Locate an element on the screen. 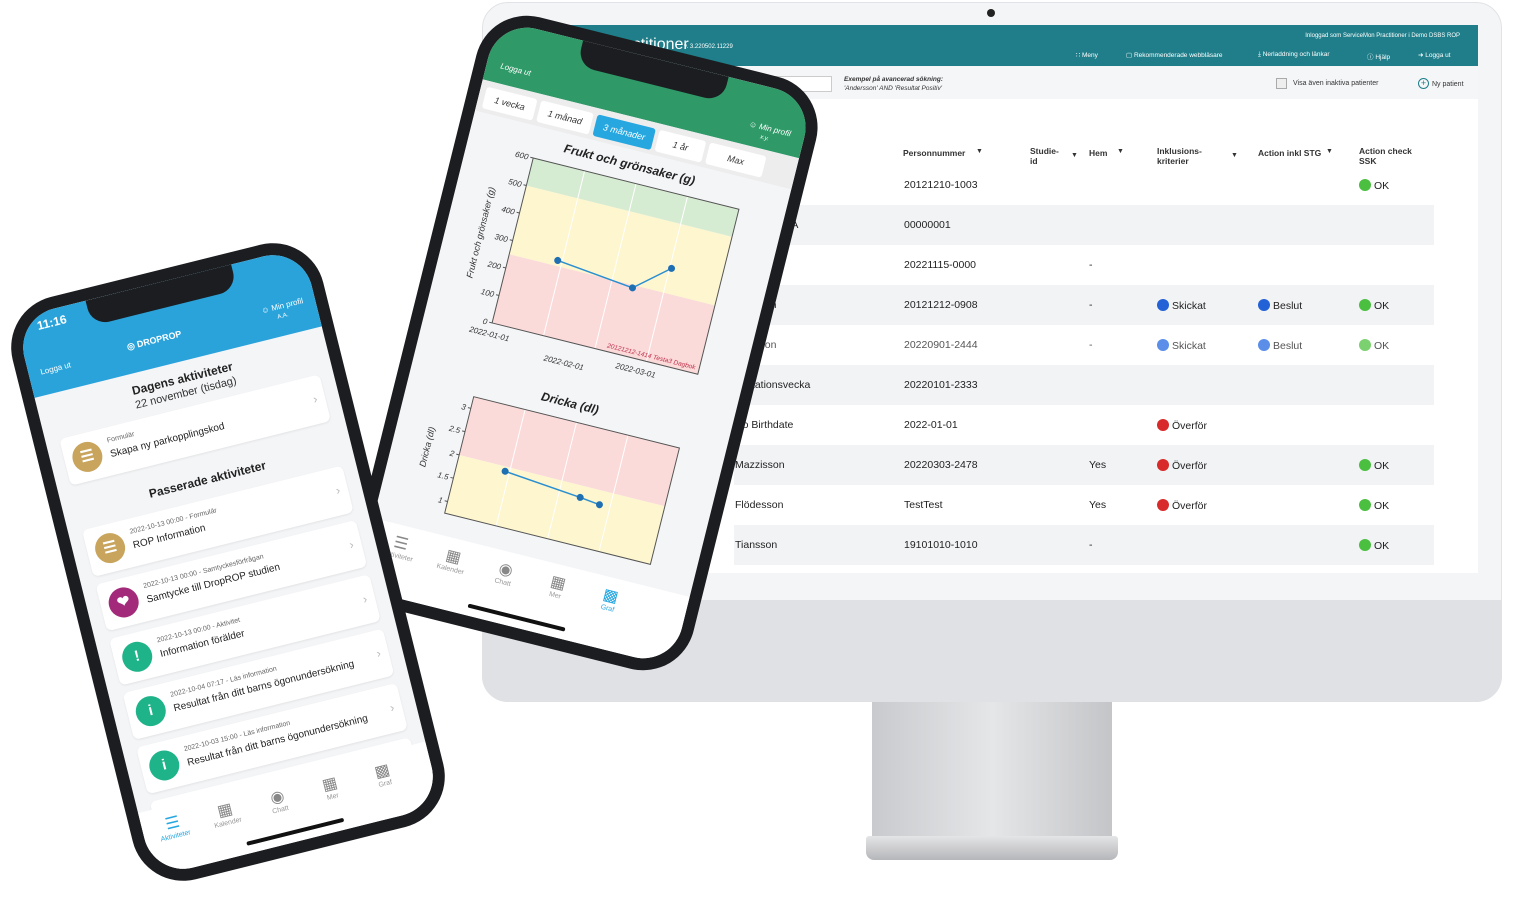 The image size is (1514, 900). col-action-stg: Action inkl STG is located at coordinates (1289, 153).